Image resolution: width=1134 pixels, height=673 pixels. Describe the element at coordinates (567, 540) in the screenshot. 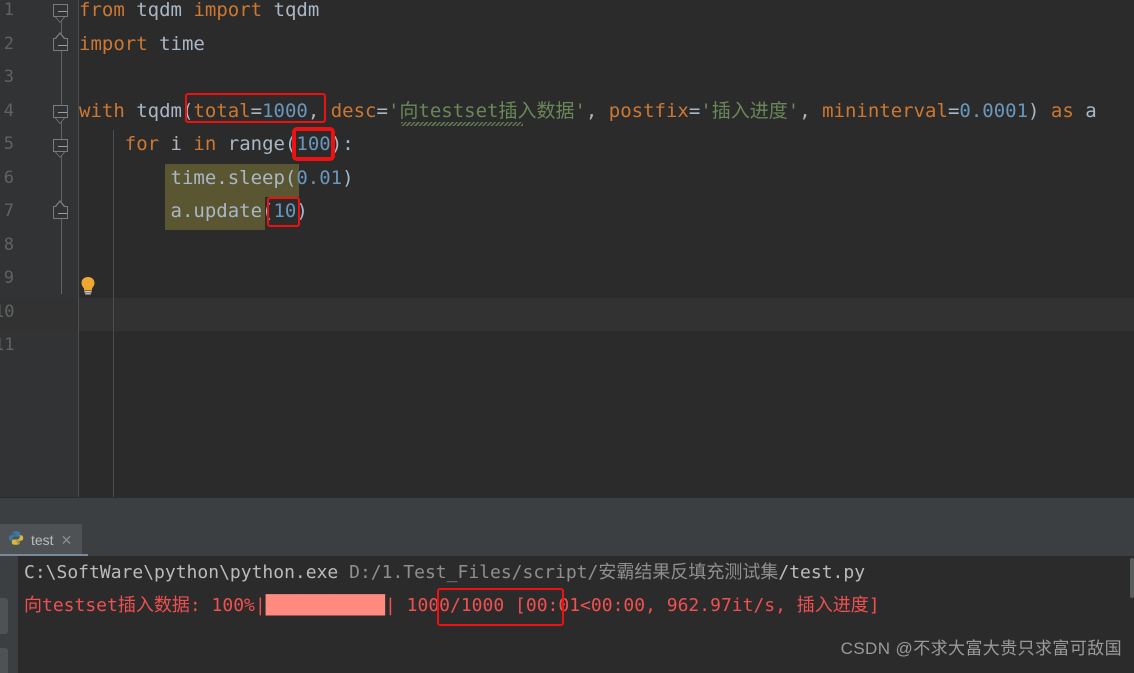

I see `run-tab-bar: test ✕` at that location.